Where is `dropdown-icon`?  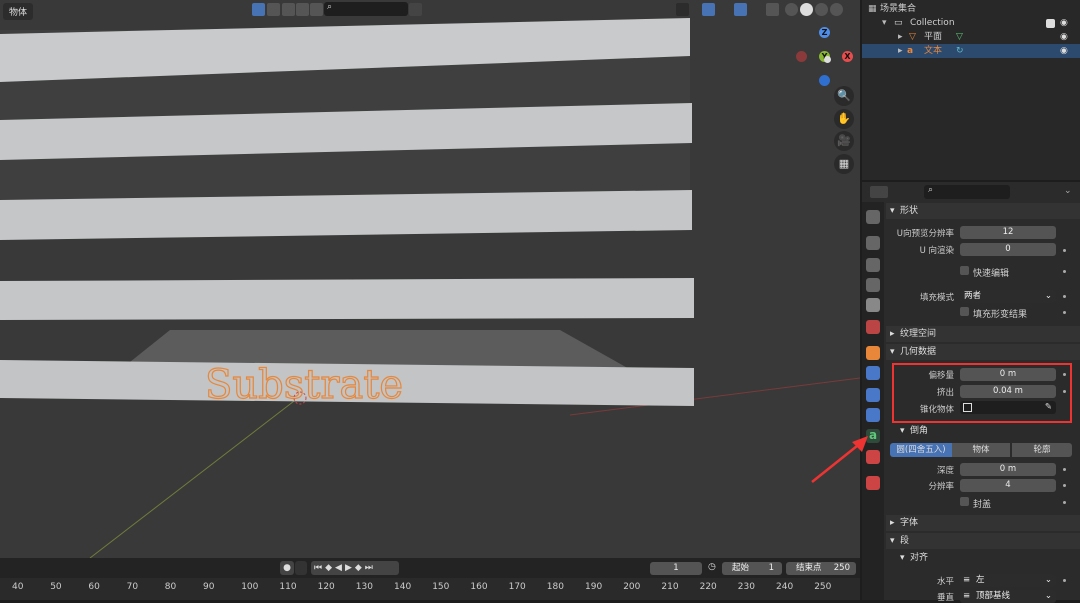 dropdown-icon is located at coordinates (415, 9).